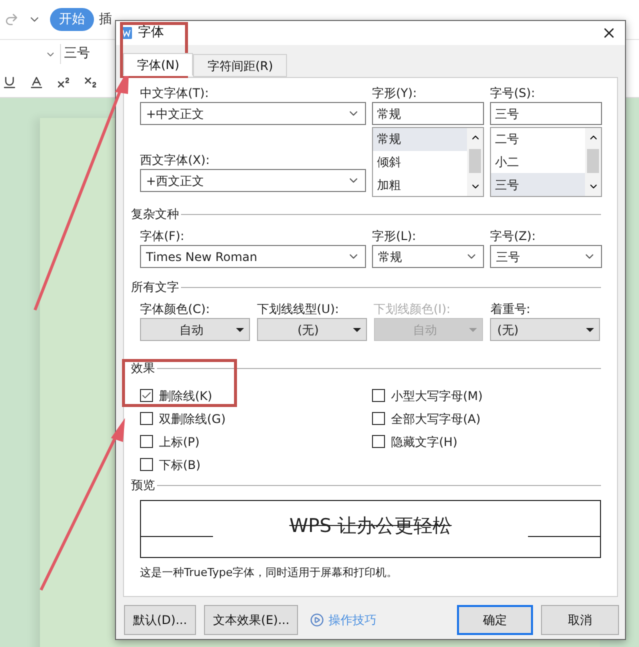 The width and height of the screenshot is (639, 647). Describe the element at coordinates (155, 287) in the screenshot. I see `section-title: 所有文字` at that location.